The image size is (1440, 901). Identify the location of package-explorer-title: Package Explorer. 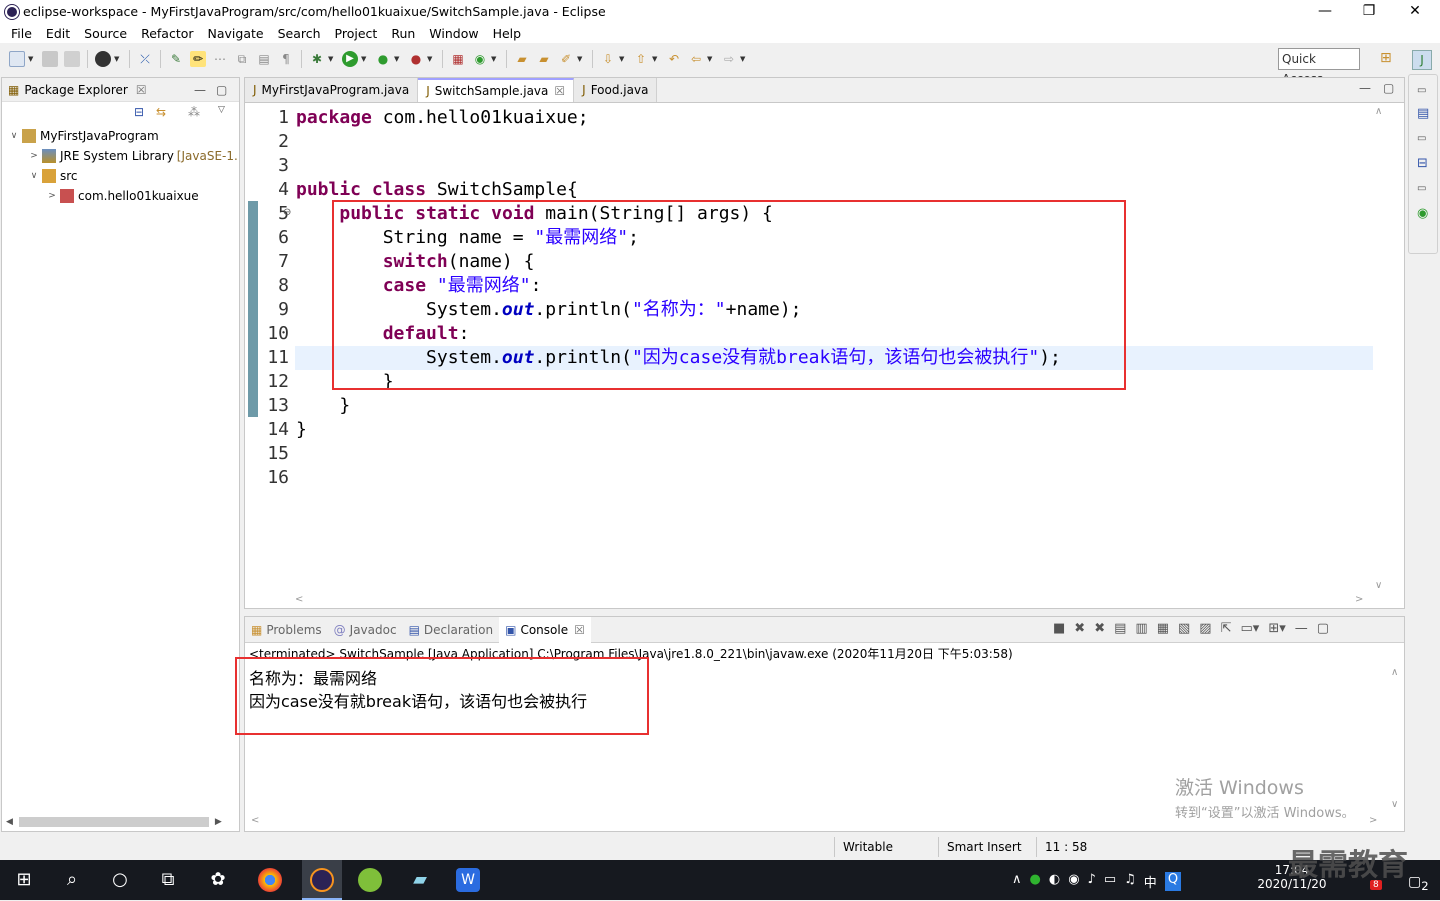
(76, 90).